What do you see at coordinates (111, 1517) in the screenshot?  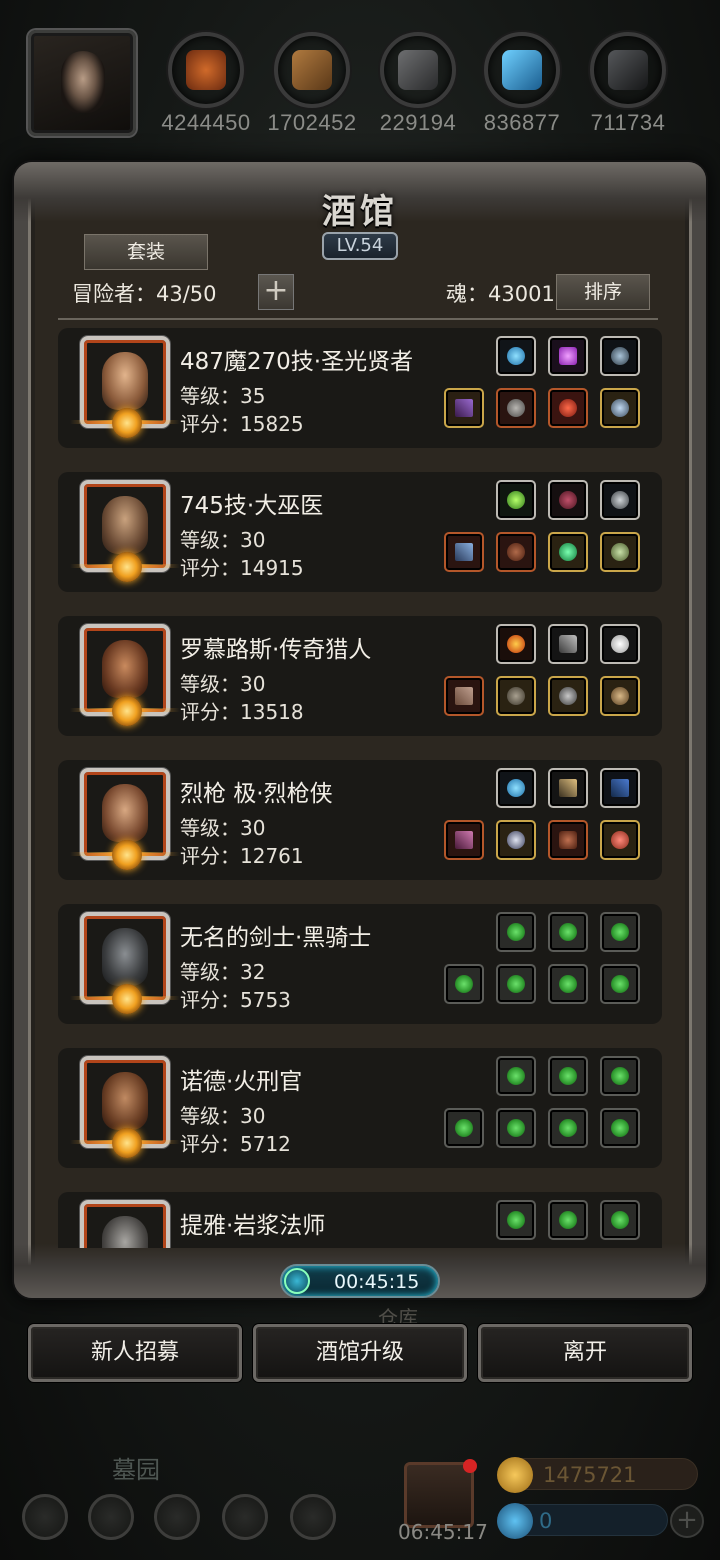 I see `achievement-icon` at bounding box center [111, 1517].